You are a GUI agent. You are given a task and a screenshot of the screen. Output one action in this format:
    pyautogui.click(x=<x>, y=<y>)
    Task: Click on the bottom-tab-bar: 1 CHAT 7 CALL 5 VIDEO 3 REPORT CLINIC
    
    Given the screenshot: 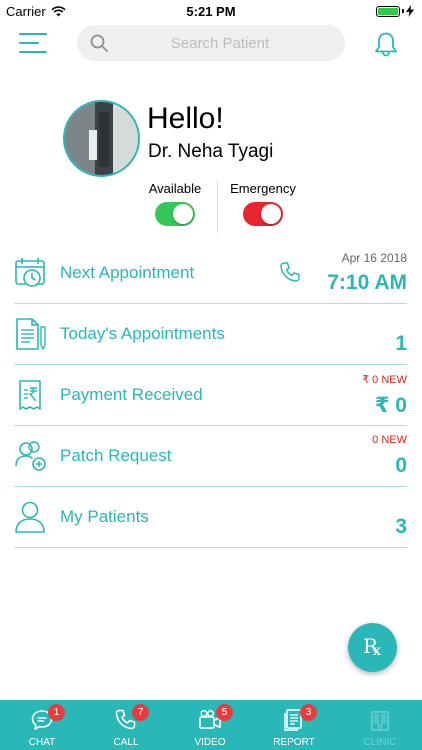 What is the action you would take?
    pyautogui.click(x=211, y=725)
    